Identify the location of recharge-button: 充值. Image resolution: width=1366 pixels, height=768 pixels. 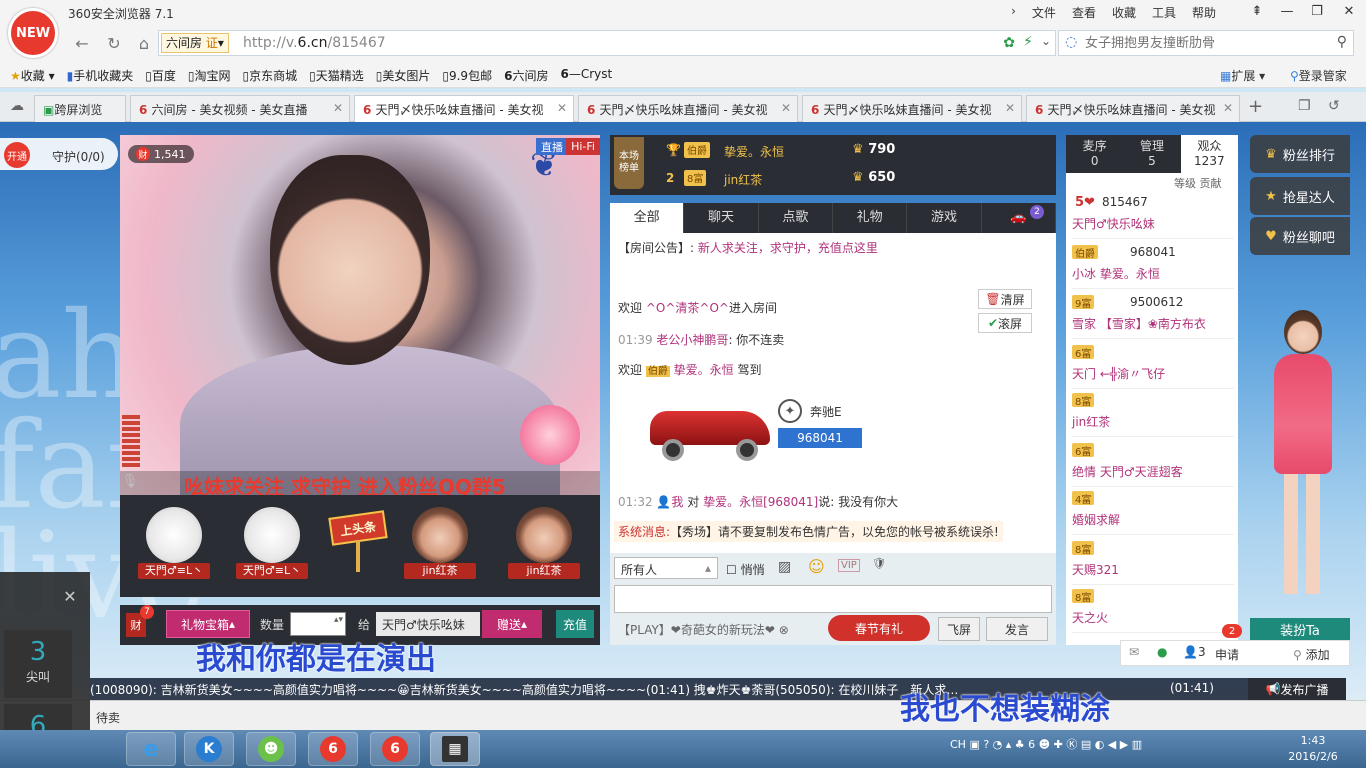
(575, 624).